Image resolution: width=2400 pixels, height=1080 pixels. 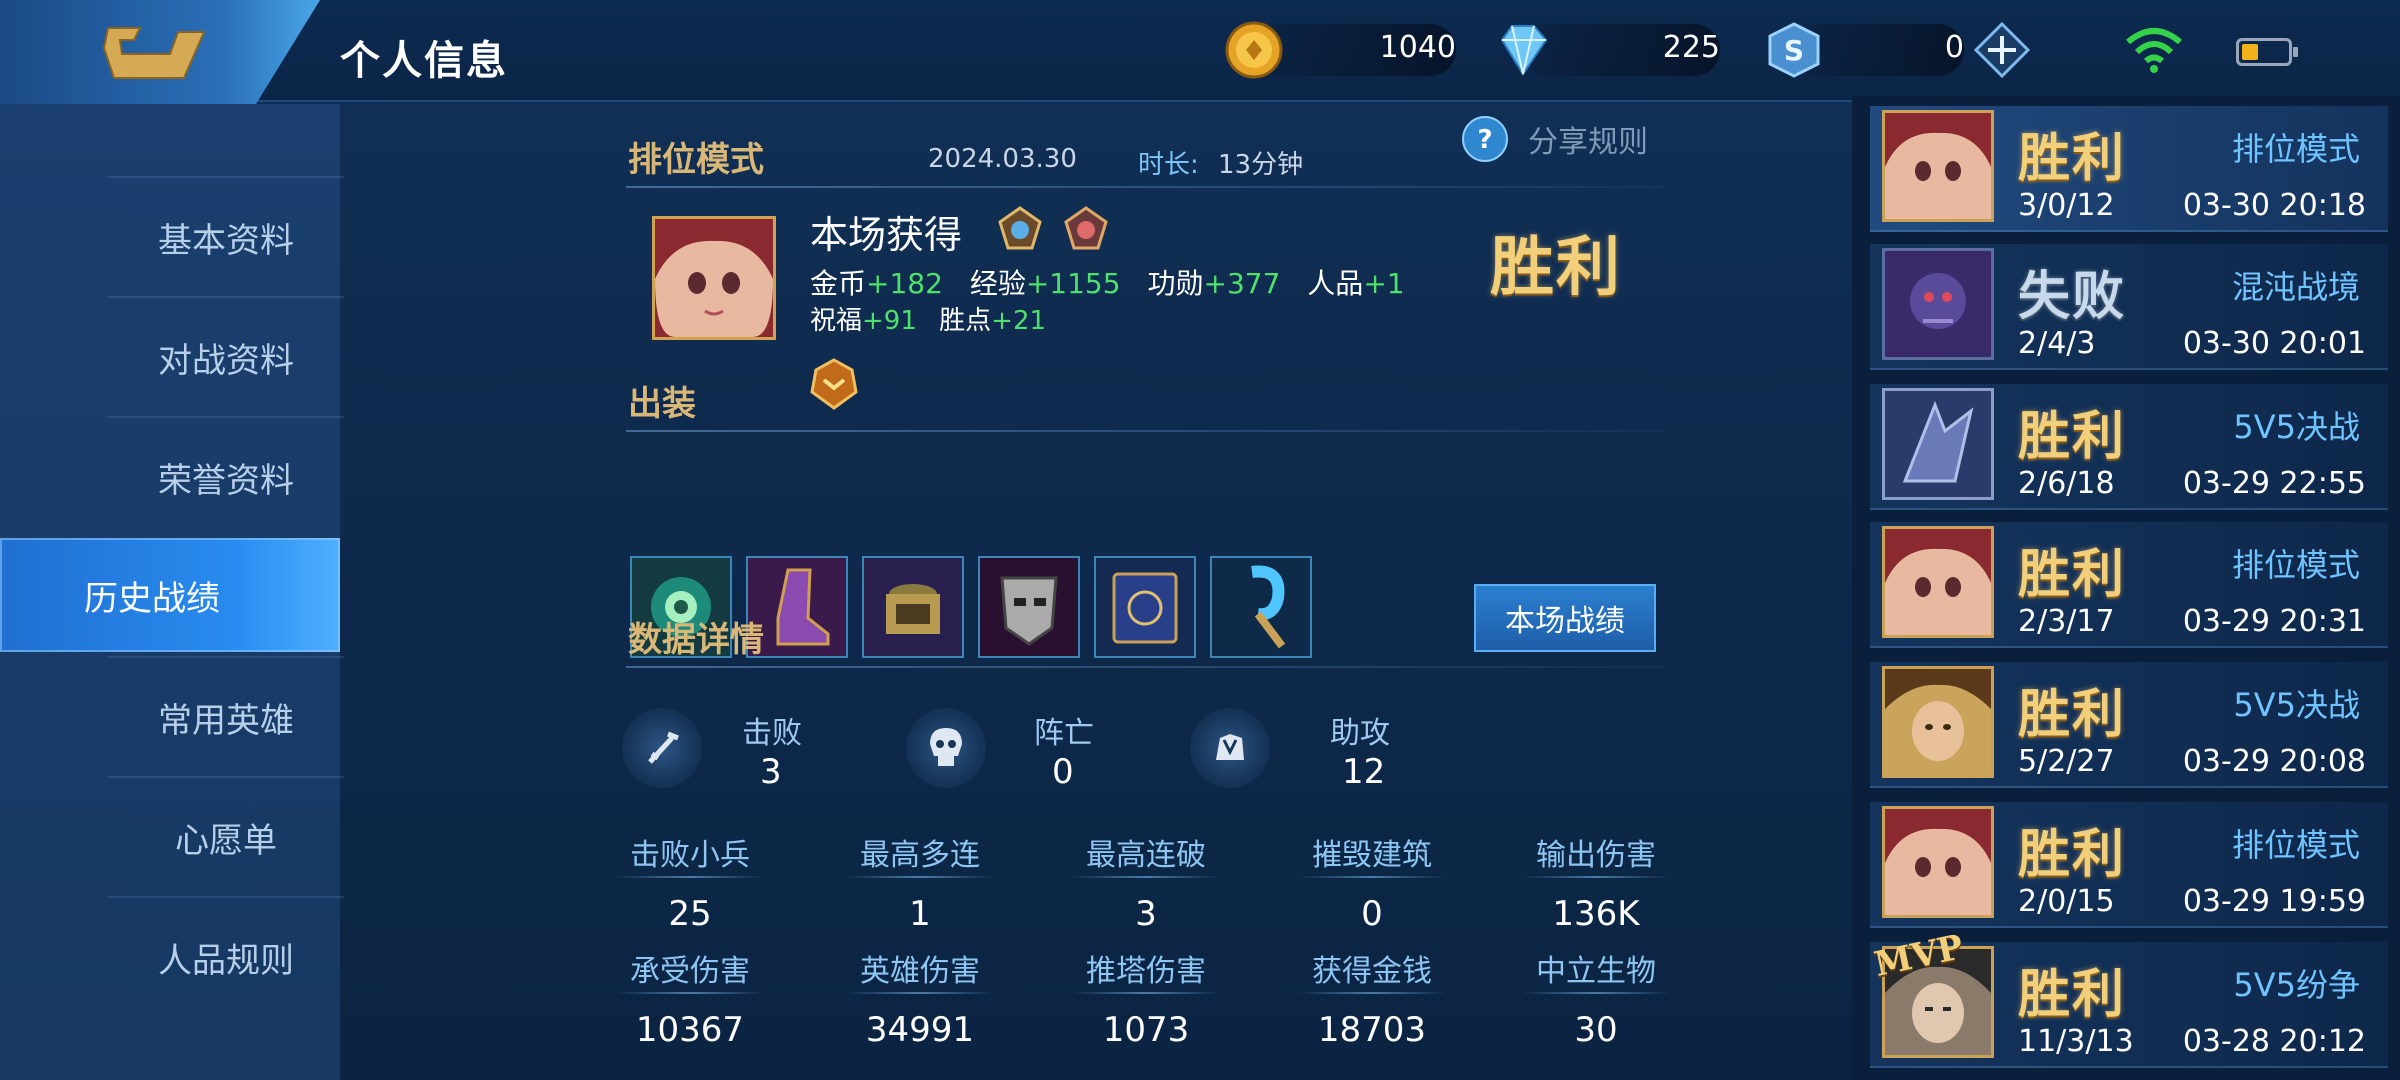 I want to click on stat-value: 34991, so click(x=920, y=1030).